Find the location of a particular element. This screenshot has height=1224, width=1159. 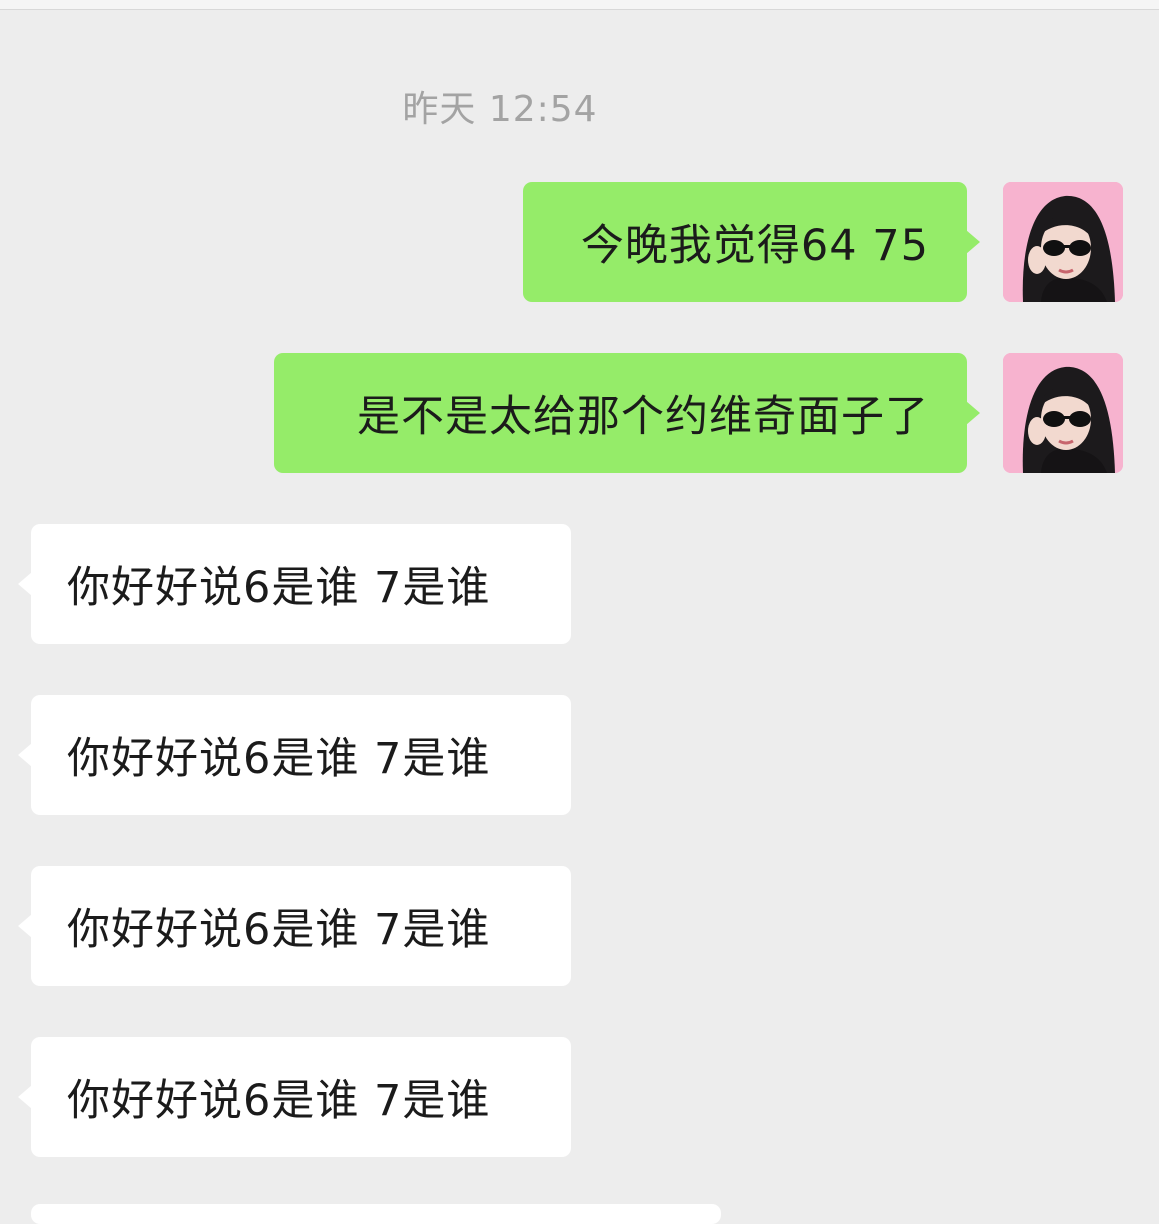

top-divider is located at coordinates (579, 5).